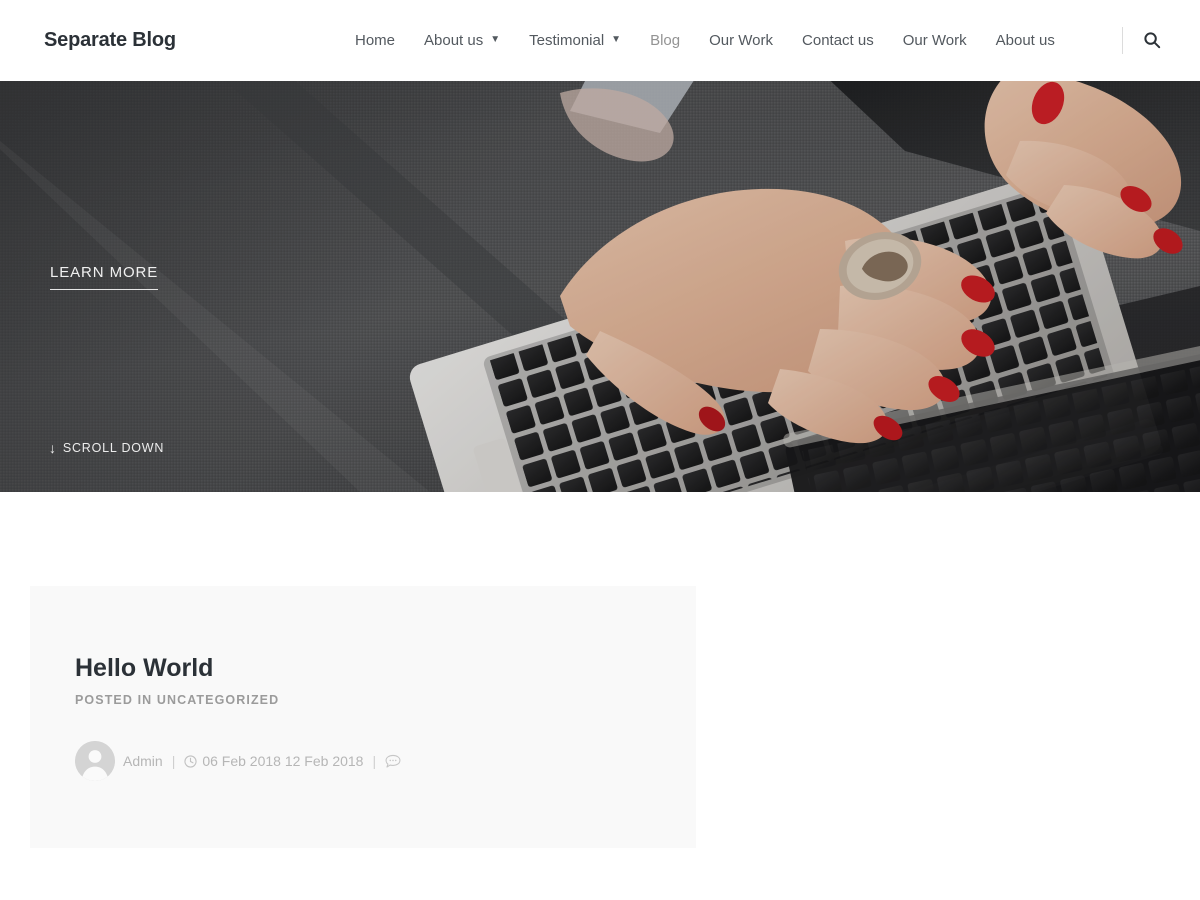 The width and height of the screenshot is (1200, 900). What do you see at coordinates (190, 761) in the screenshot?
I see `clock-icon` at bounding box center [190, 761].